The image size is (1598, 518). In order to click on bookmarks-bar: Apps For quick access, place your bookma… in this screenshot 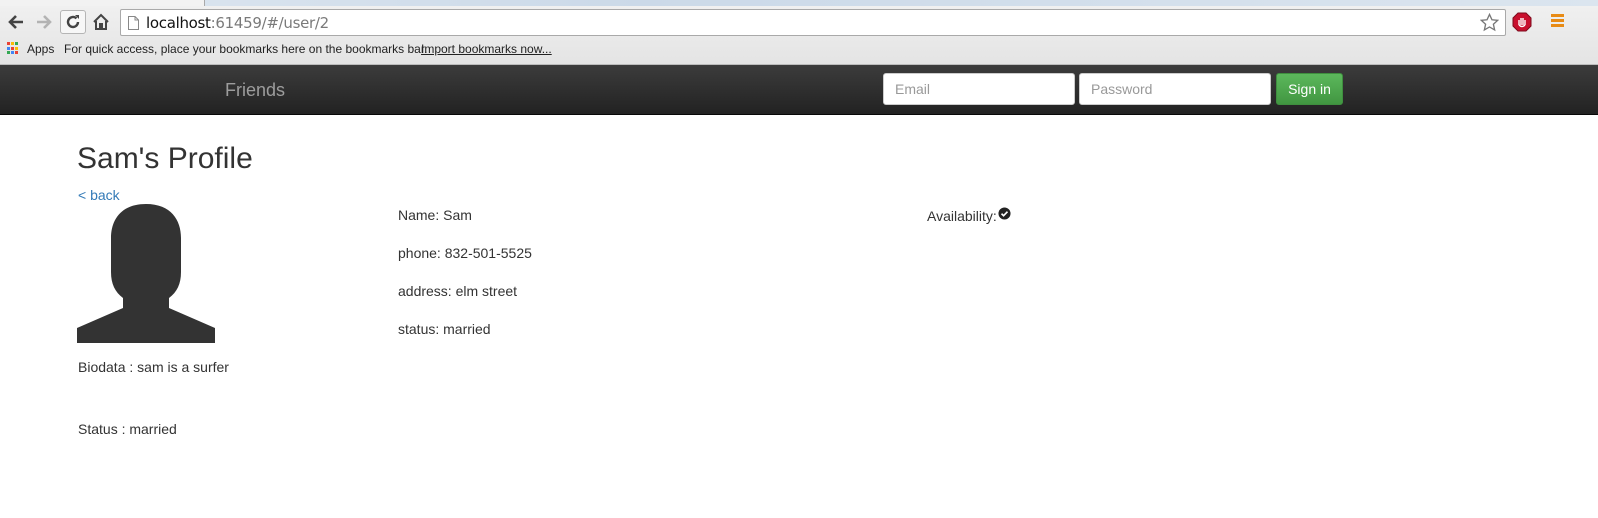, I will do `click(799, 50)`.